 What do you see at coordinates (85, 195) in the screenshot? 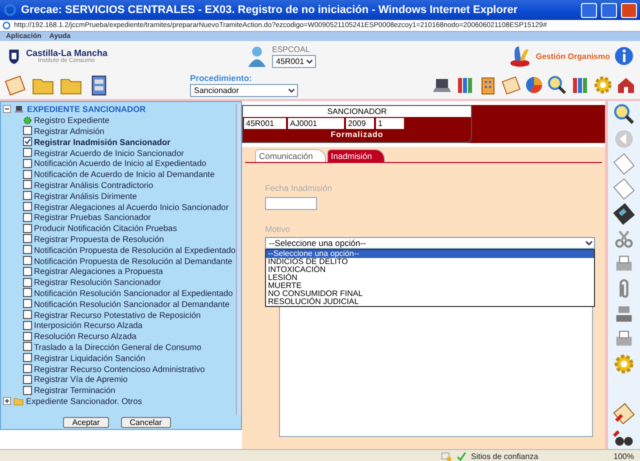
I see `tree-item: Registrar Análisis Dirimente` at bounding box center [85, 195].